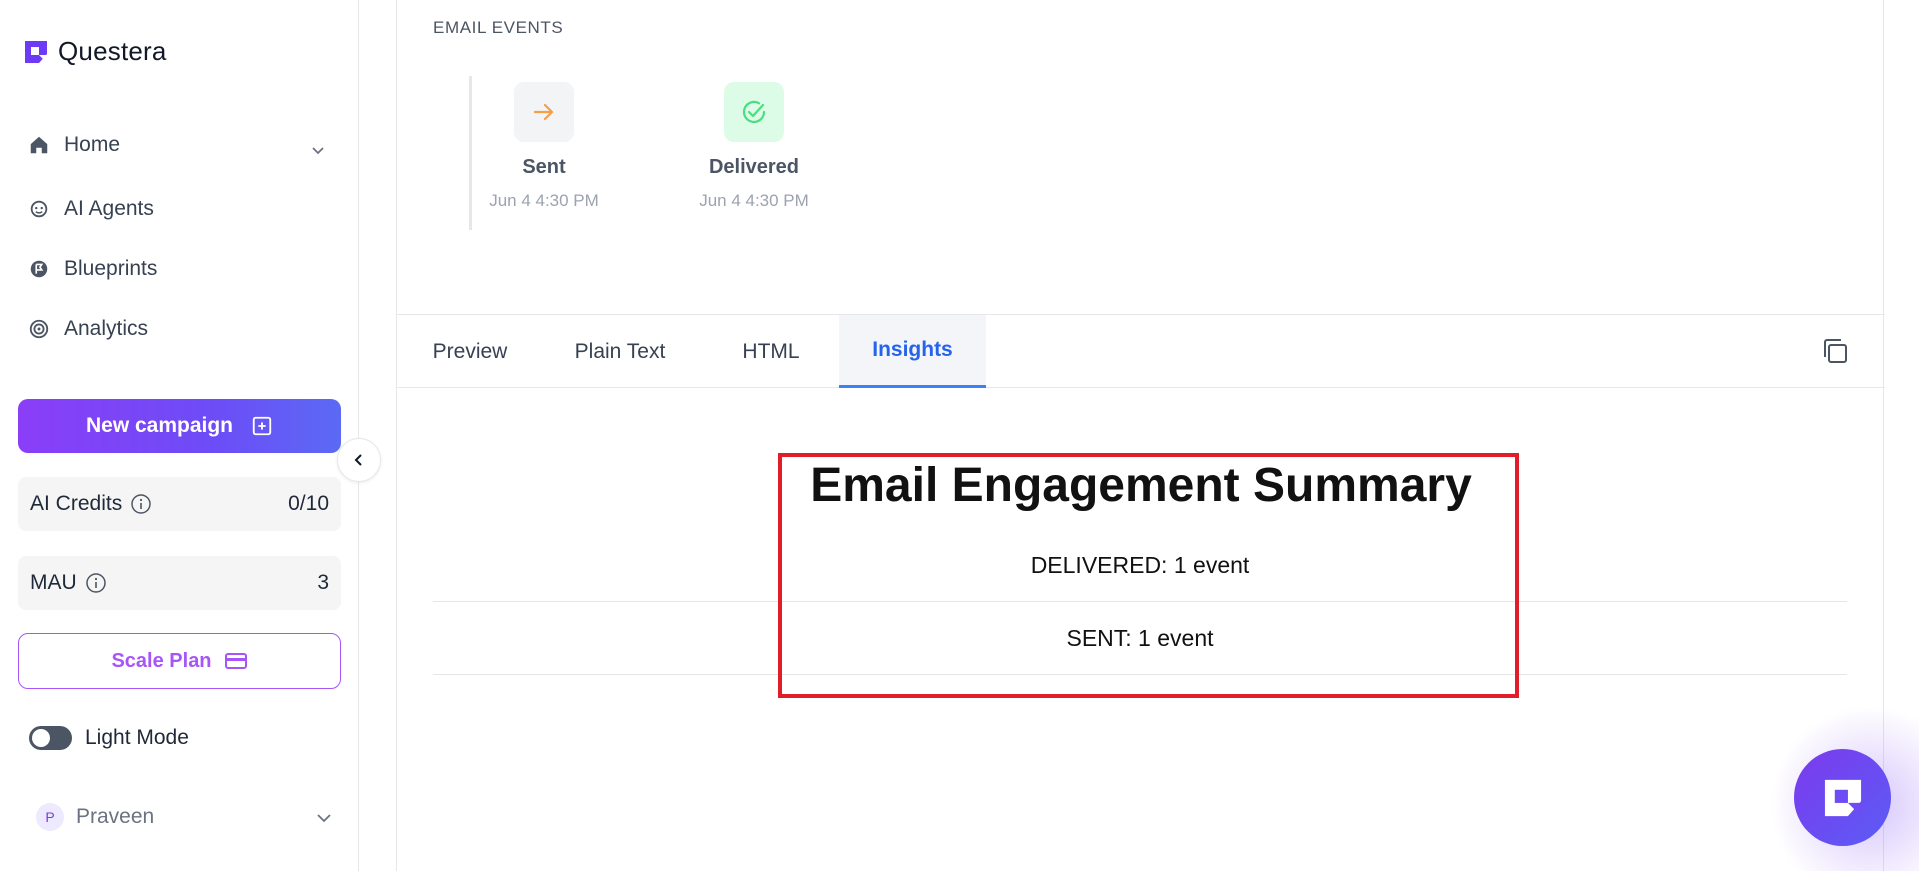 This screenshot has width=1919, height=871. Describe the element at coordinates (620, 351) in the screenshot. I see `tab-plain-text: Plain Text` at that location.